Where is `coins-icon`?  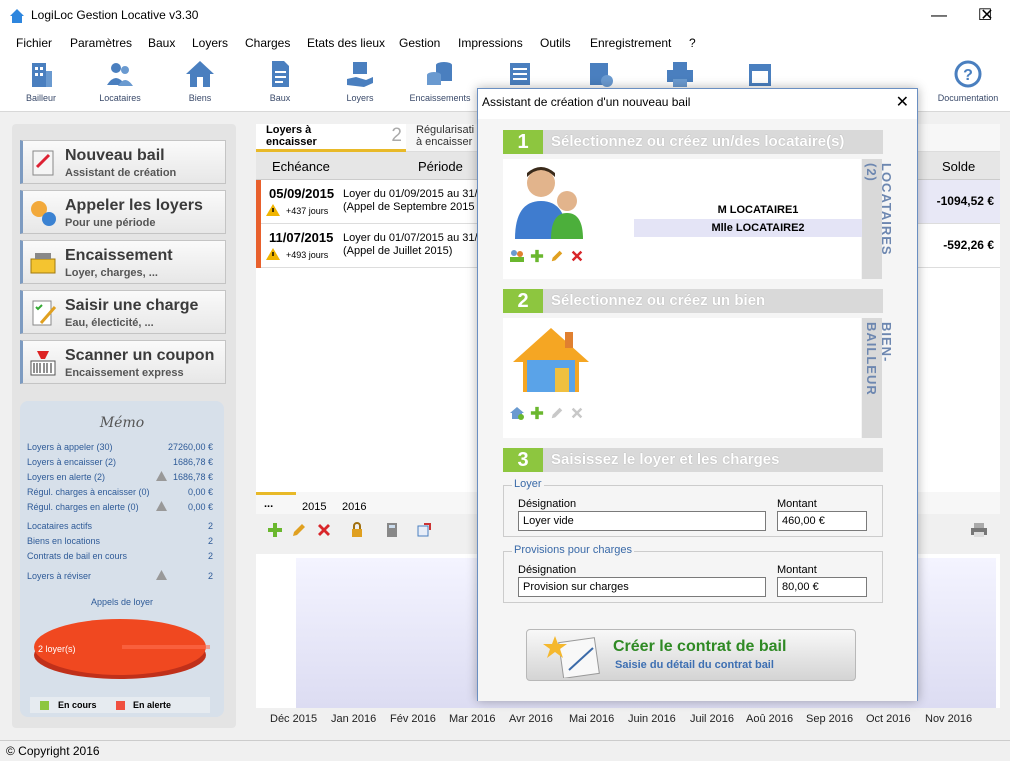 coins-icon is located at coordinates (439, 73).